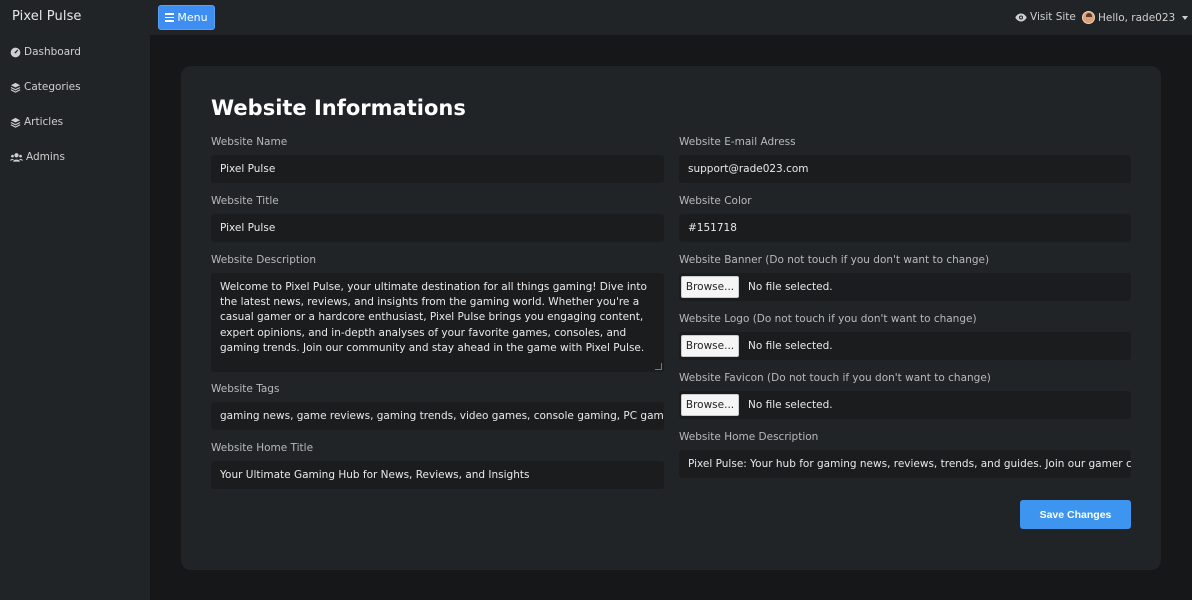 The width and height of the screenshot is (1192, 600). I want to click on menu-toggle-button: Menu, so click(186, 17).